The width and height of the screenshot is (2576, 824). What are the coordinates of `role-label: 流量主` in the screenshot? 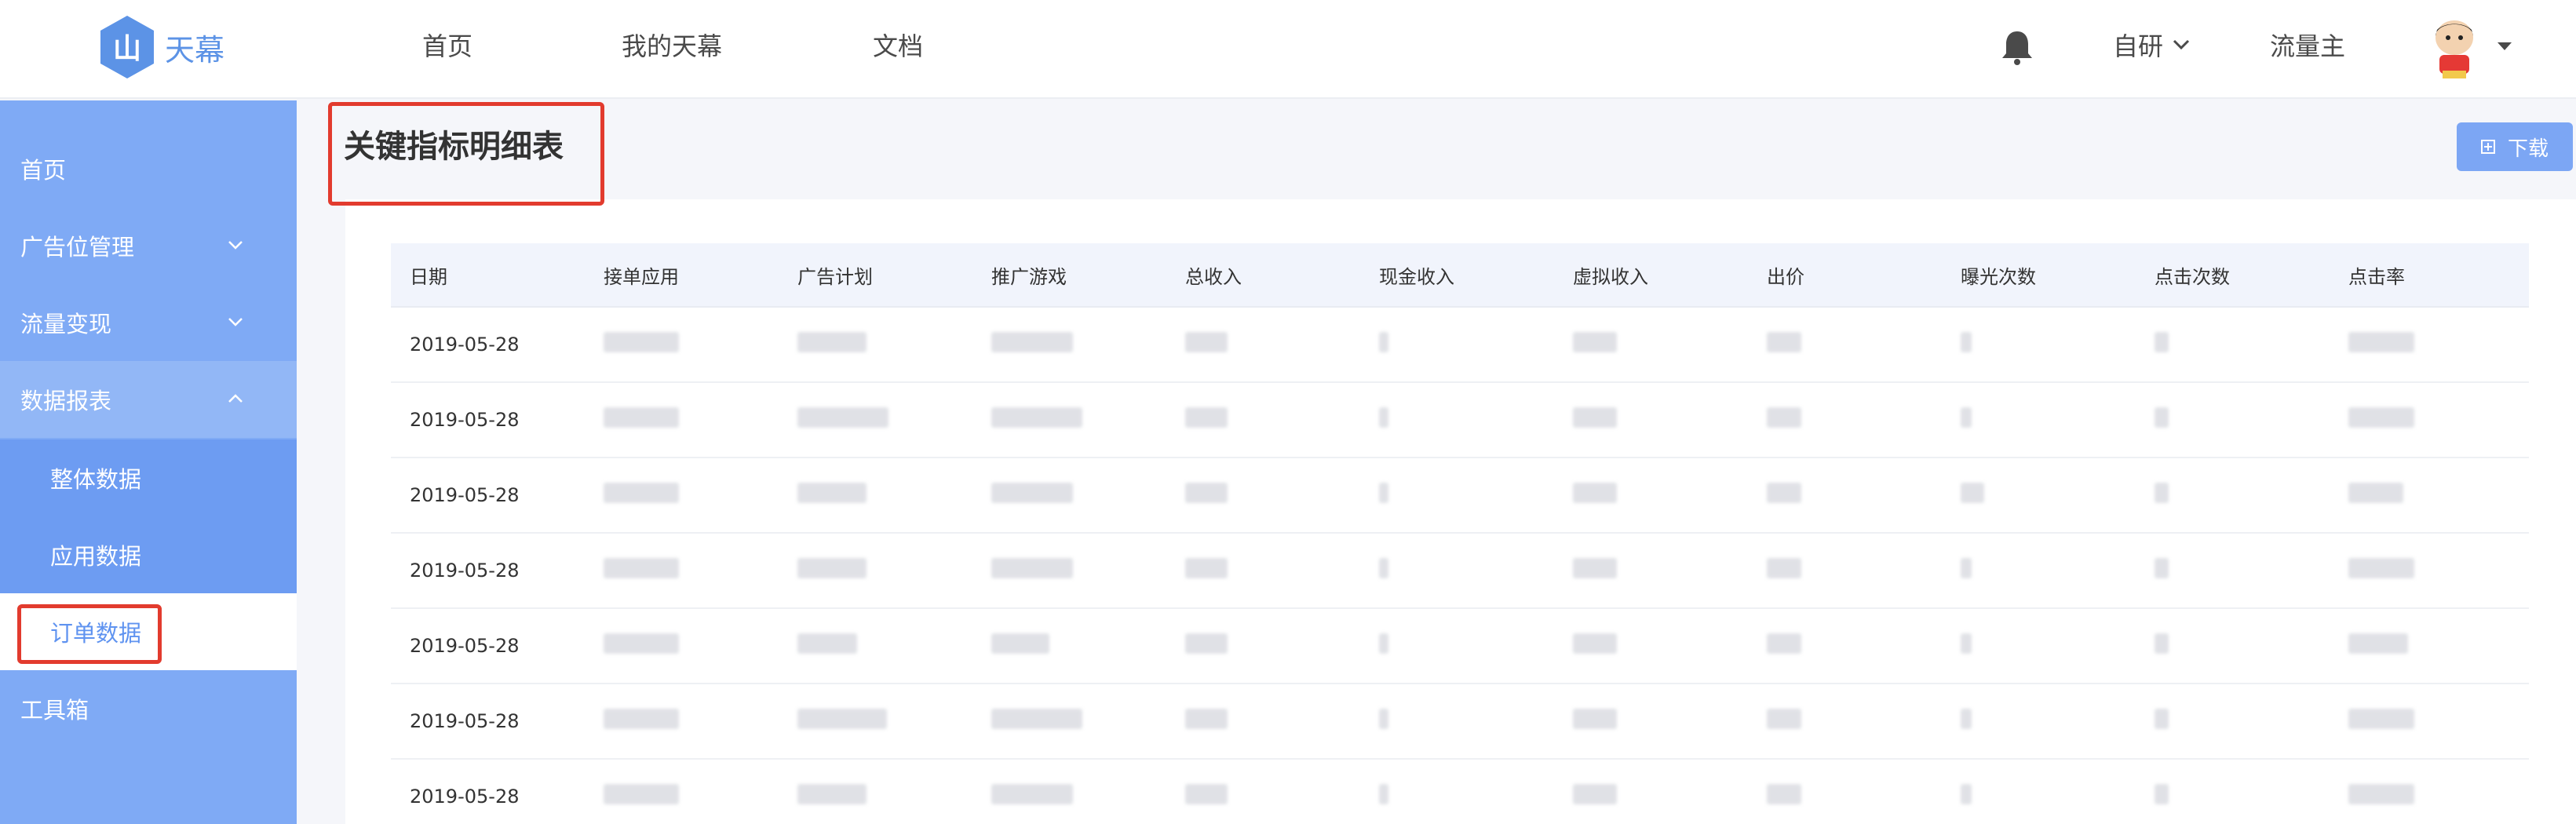 It's located at (2307, 45).